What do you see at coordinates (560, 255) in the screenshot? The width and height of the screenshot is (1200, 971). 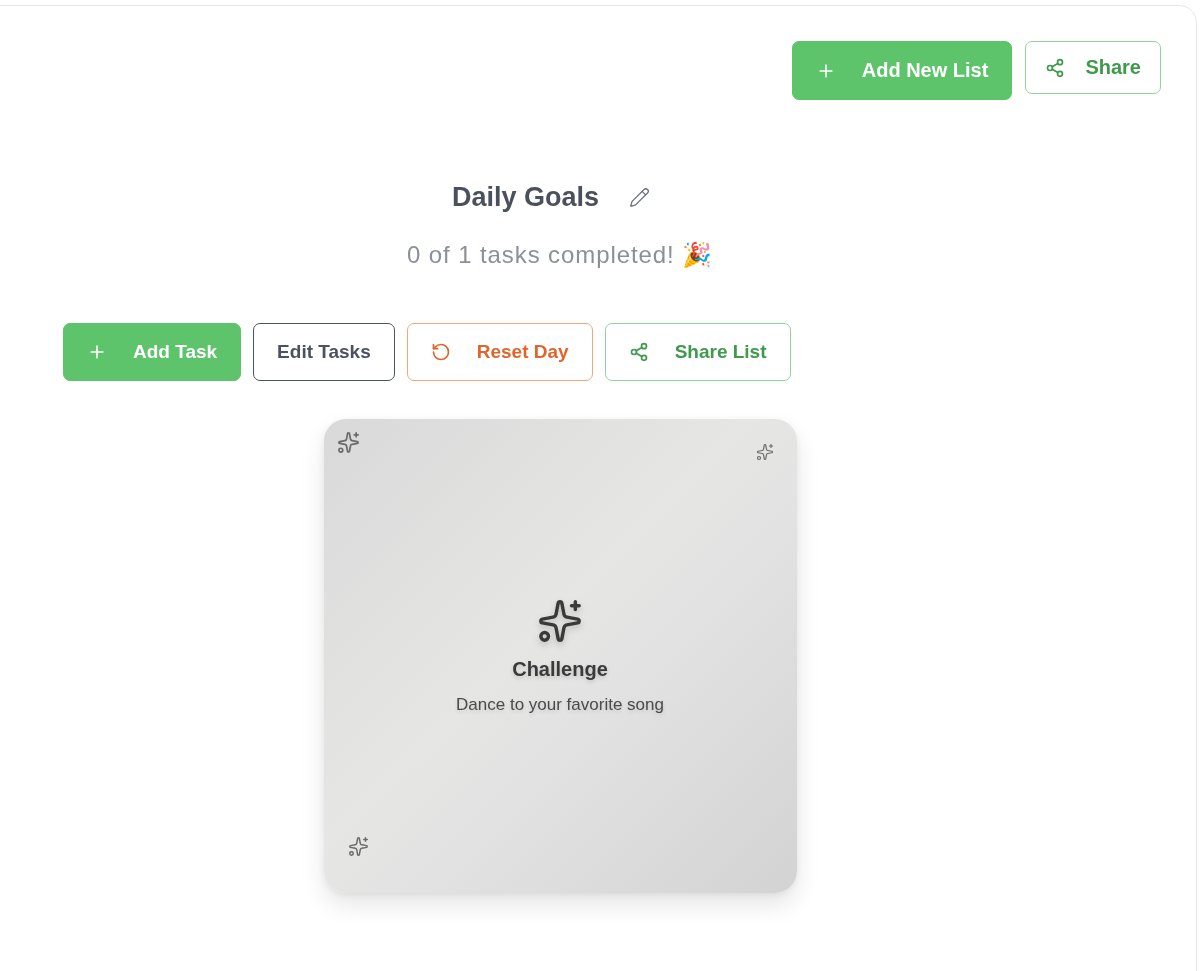 I see `progress-text: 0 of 1 tasks completed! 🎉` at bounding box center [560, 255].